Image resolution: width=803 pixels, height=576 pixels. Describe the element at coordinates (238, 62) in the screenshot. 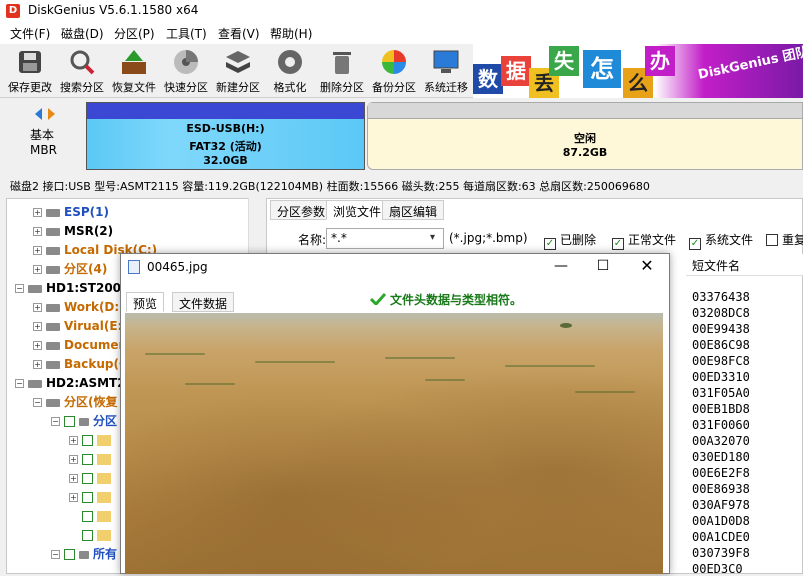

I see `new-partition-icon` at that location.